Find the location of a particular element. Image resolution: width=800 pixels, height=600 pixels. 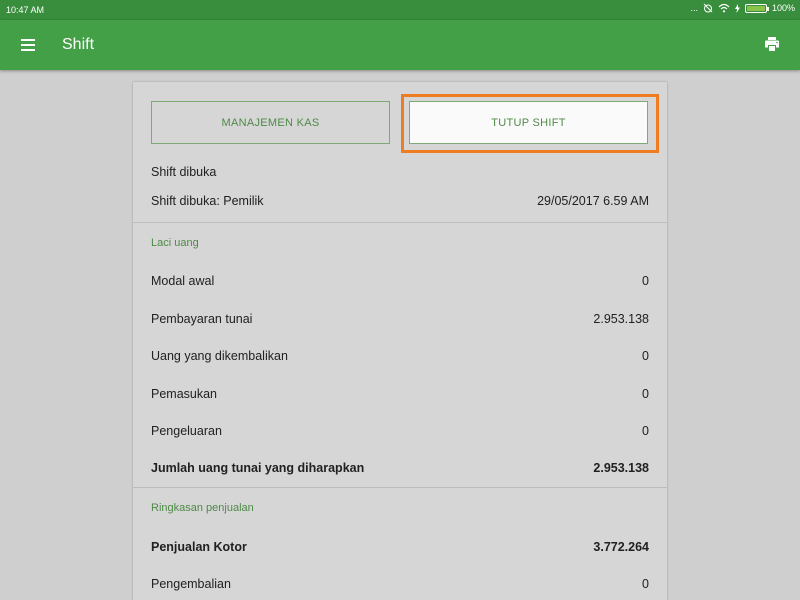

app-bar: Shift is located at coordinates (400, 45).